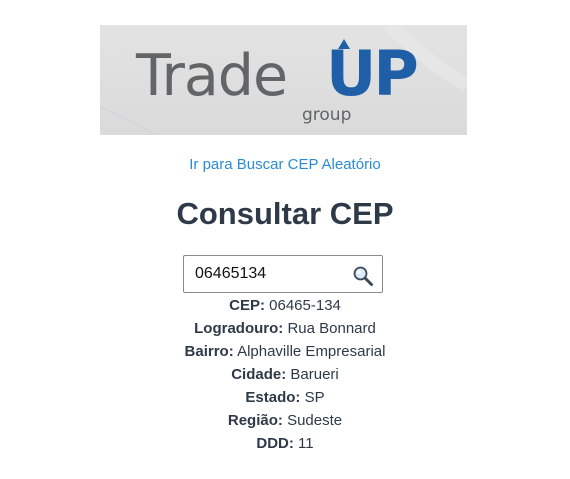  I want to click on result-label: CEP:, so click(247, 305).